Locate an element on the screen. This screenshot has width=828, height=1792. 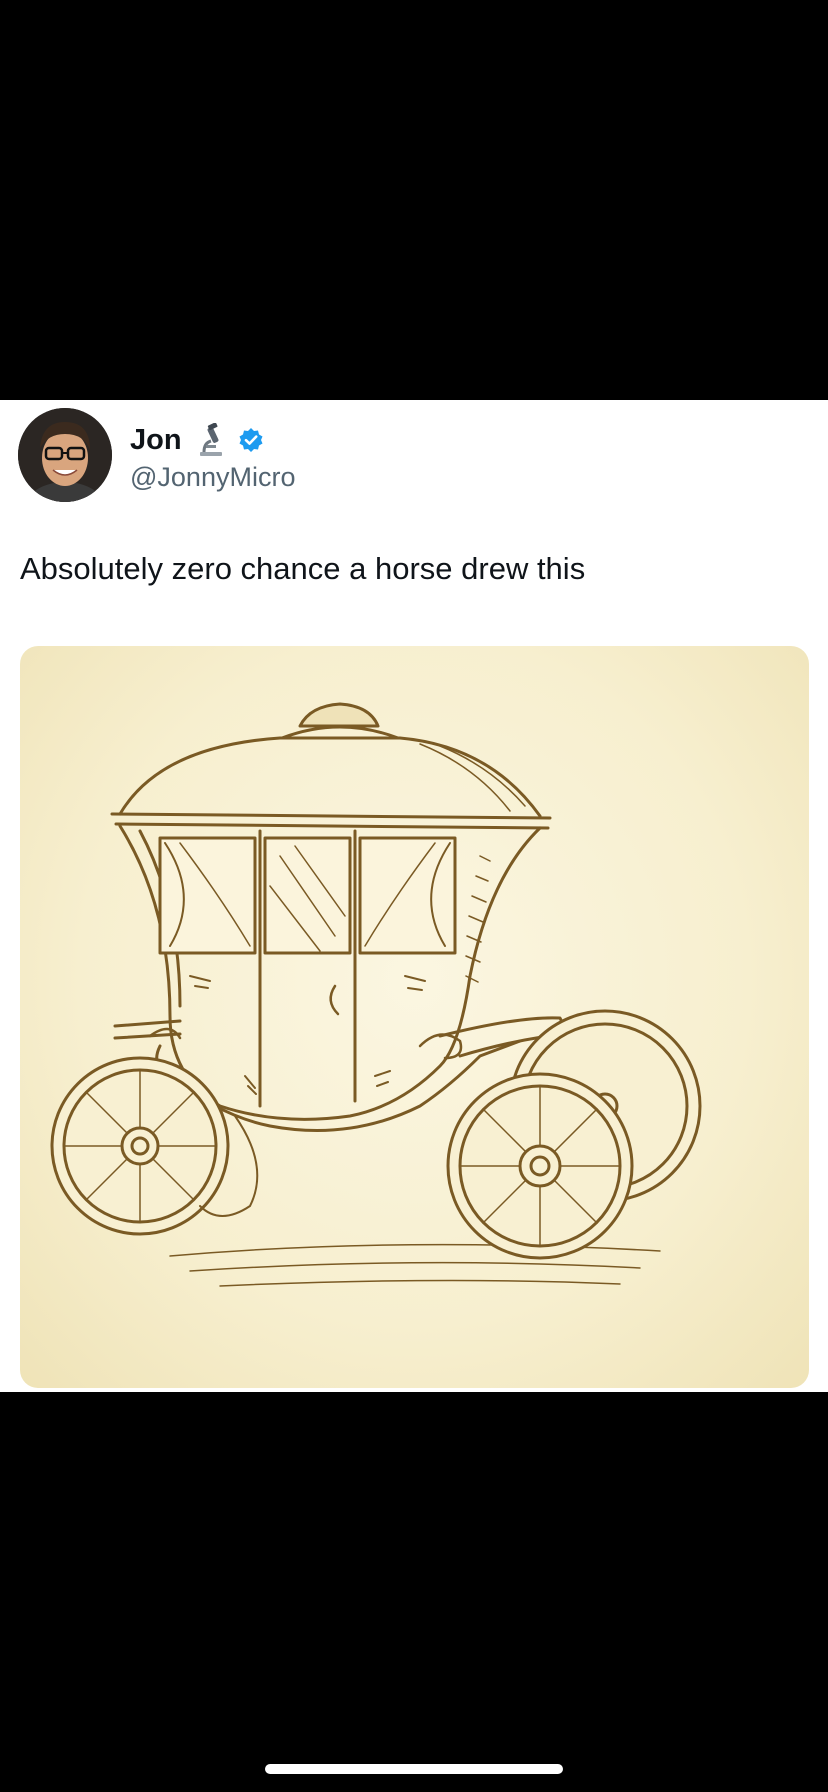
tweet-header: Jon @JonnyMicro is located at coordinates (156, 455).